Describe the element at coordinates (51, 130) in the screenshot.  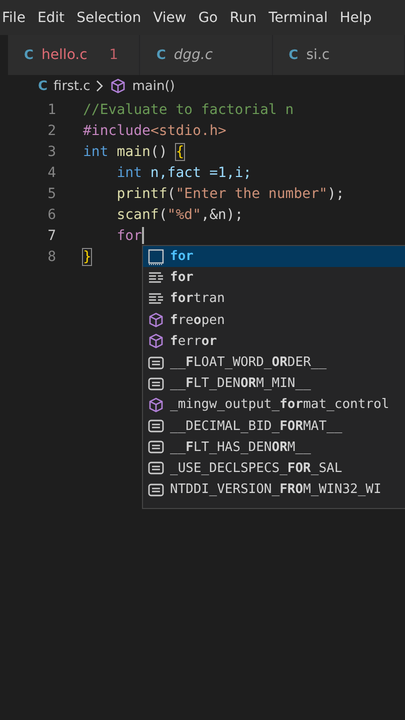
I see `line-number: 2` at that location.